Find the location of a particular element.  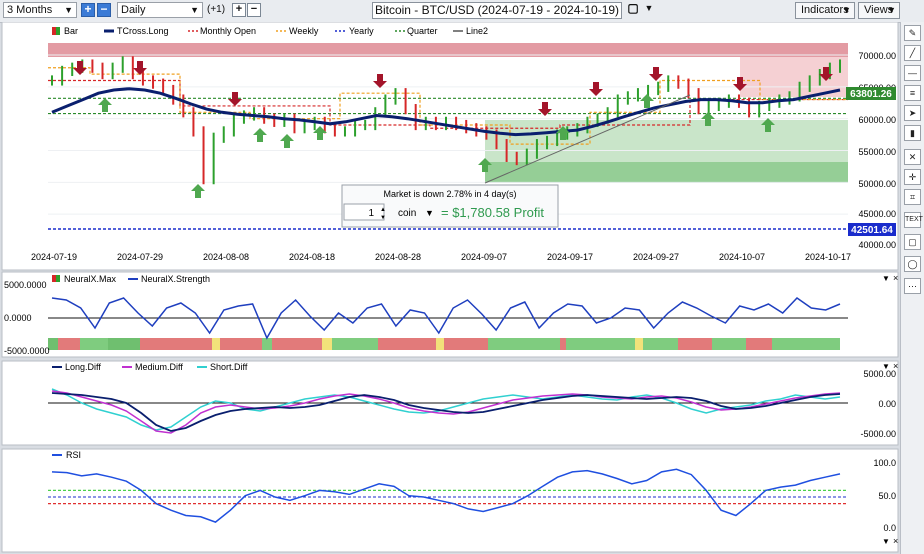

legend-label: Long.Diff is located at coordinates (83, 367).